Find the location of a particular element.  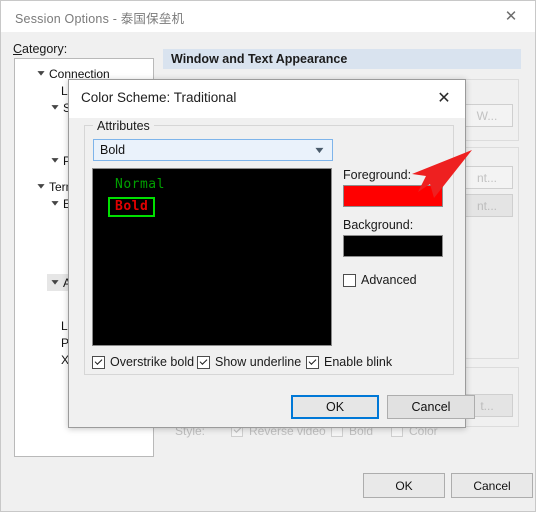

overstrike-bold-checkbox: Overstrike bold is located at coordinates (143, 362).